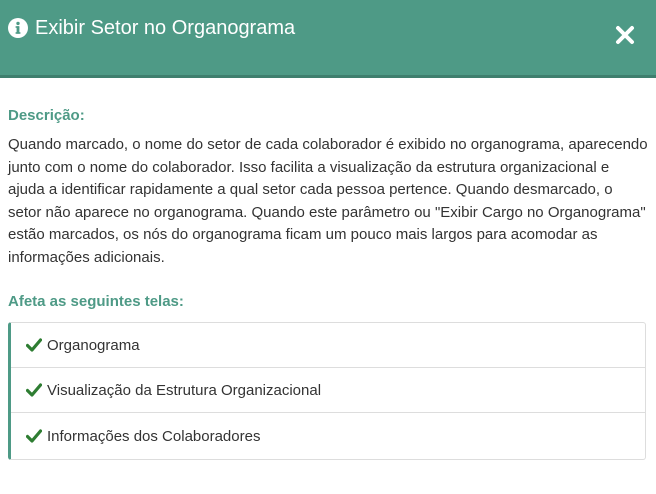 This screenshot has width=656, height=494. Describe the element at coordinates (165, 28) in the screenshot. I see `modal-title: Exibir Setor no Organograma` at that location.